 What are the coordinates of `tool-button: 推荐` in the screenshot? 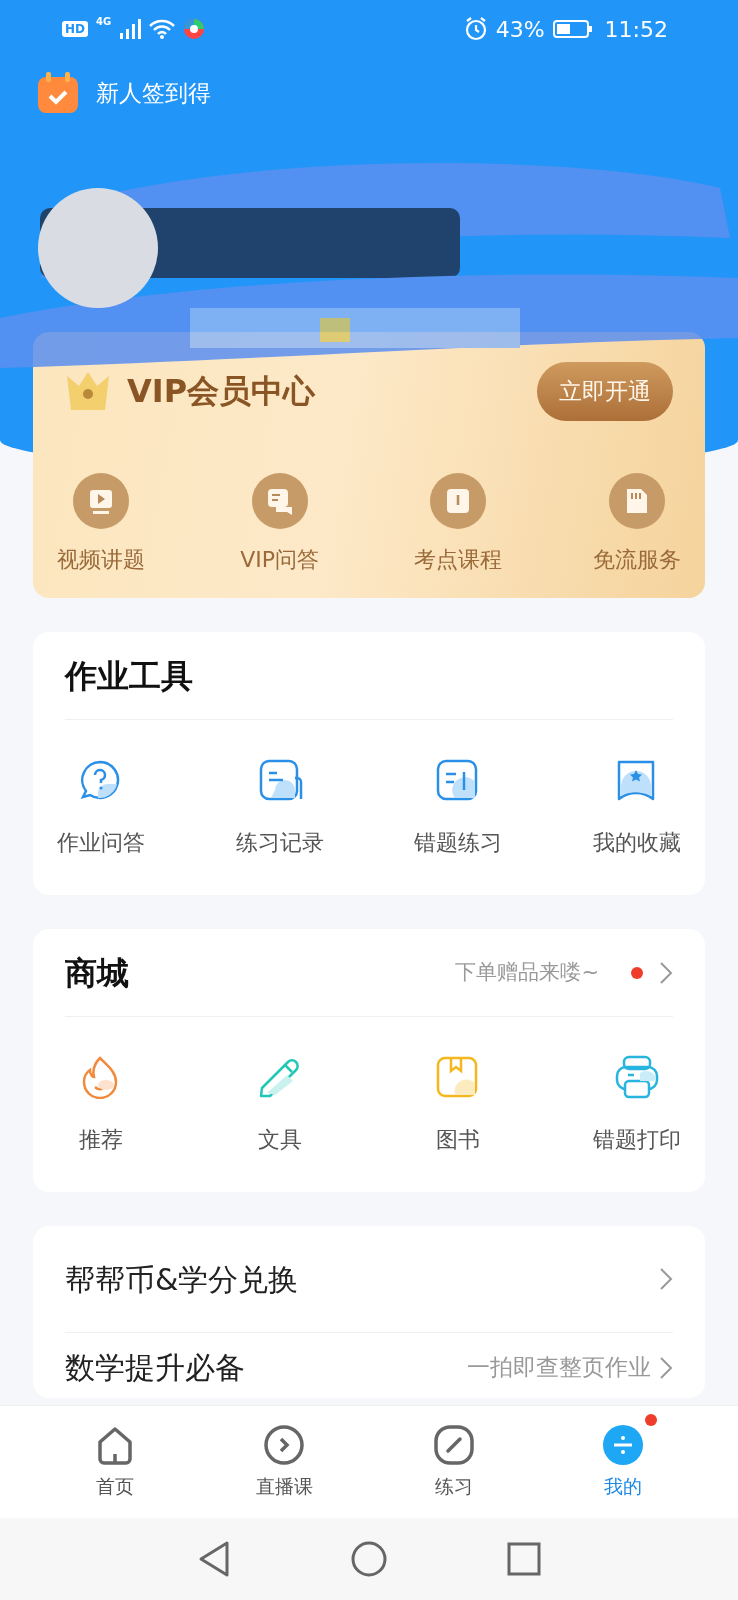 It's located at (101, 1105).